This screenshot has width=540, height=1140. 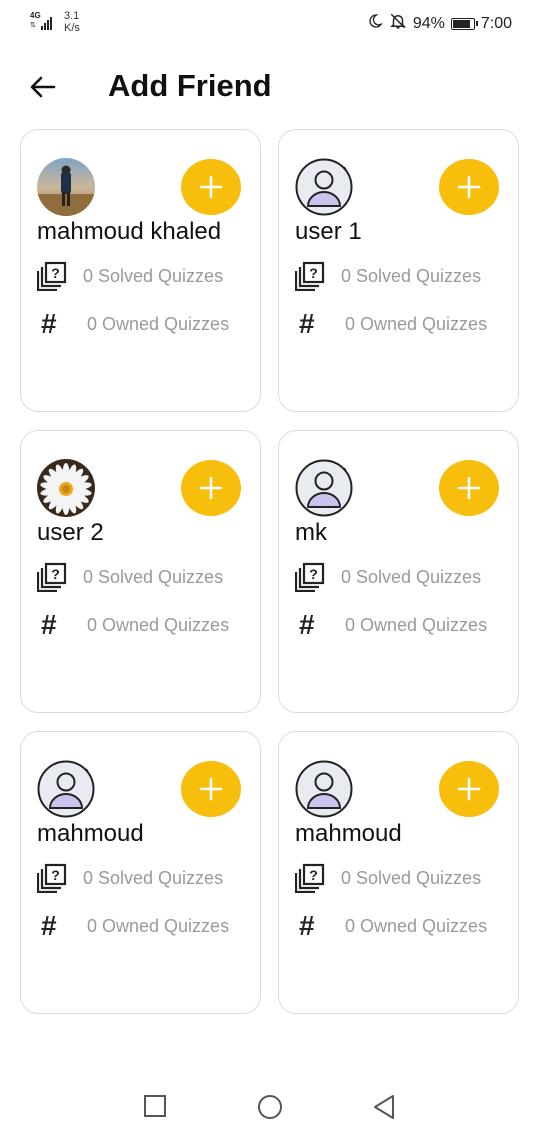 I want to click on back-nav-button, so click(x=384, y=1109).